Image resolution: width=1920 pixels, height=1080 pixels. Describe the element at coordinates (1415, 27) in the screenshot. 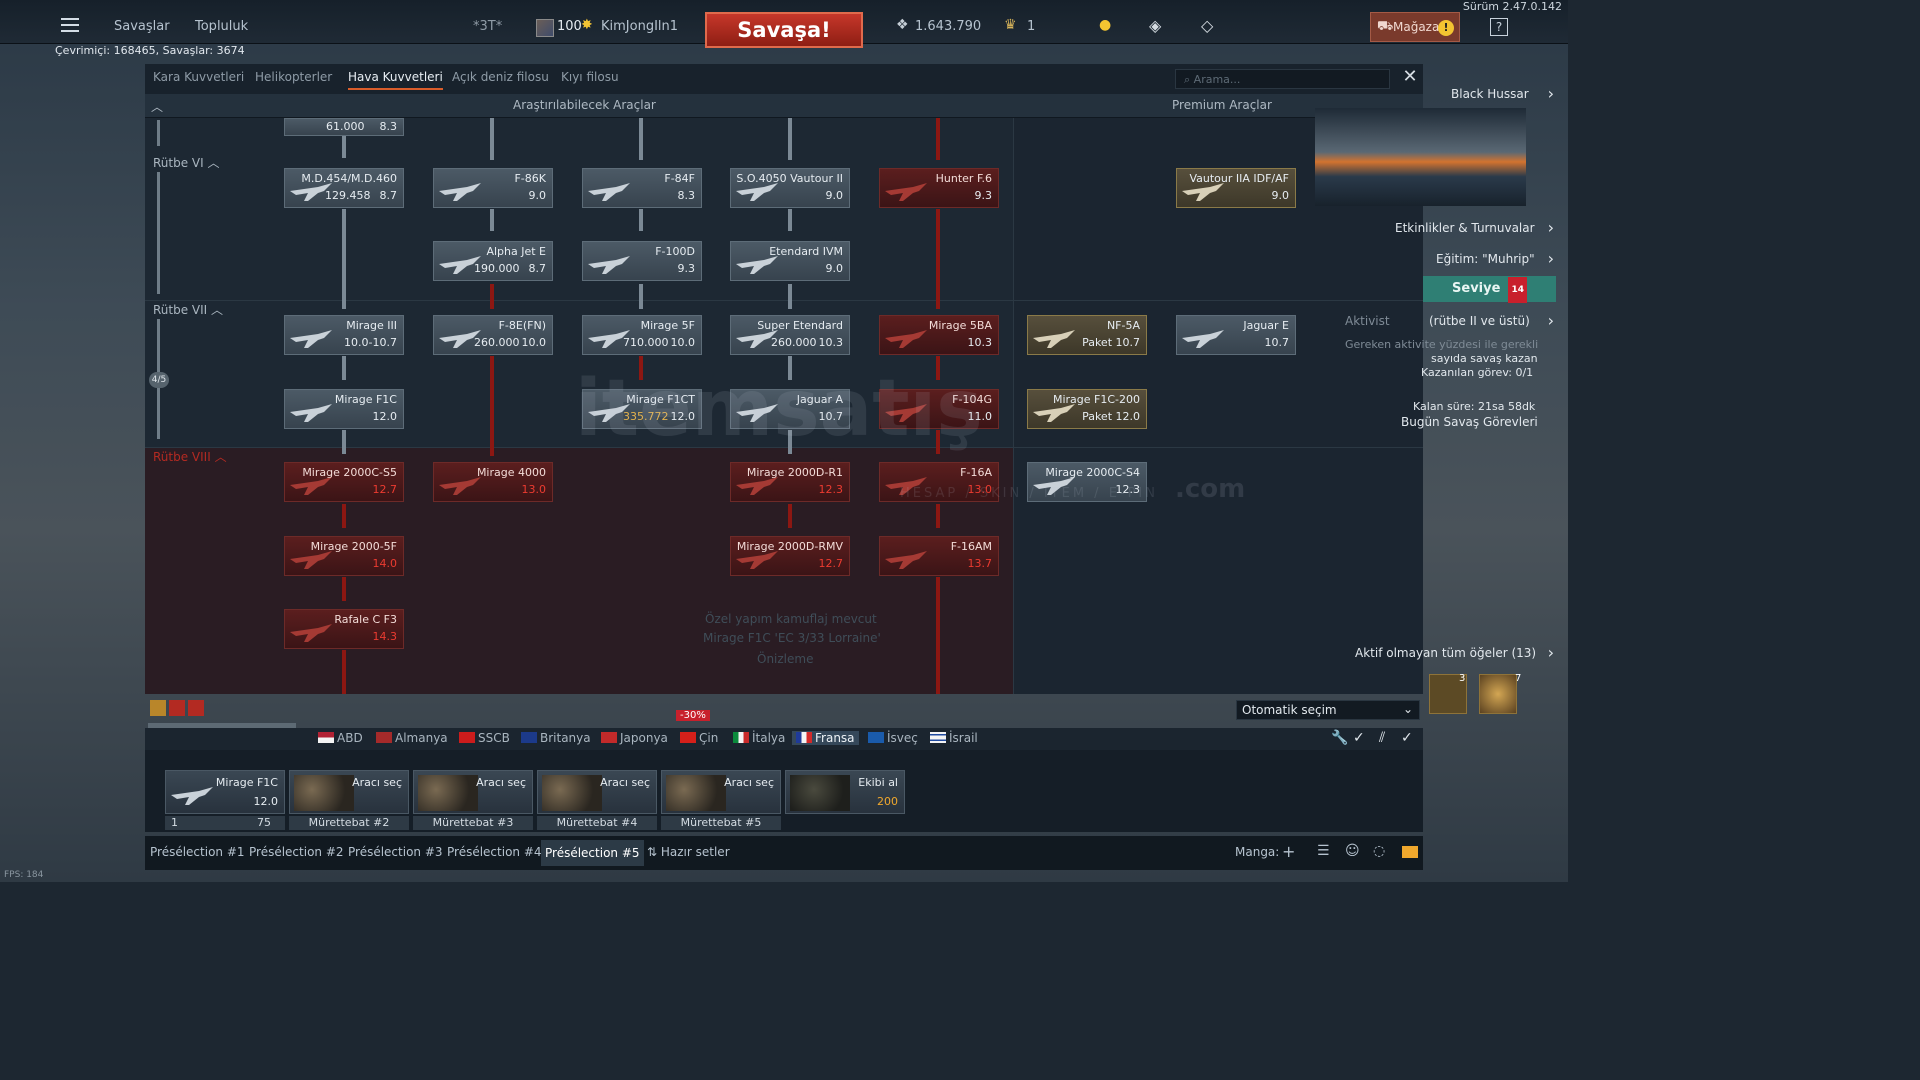

I see `shop-button: ⛟ Mağaza !` at that location.